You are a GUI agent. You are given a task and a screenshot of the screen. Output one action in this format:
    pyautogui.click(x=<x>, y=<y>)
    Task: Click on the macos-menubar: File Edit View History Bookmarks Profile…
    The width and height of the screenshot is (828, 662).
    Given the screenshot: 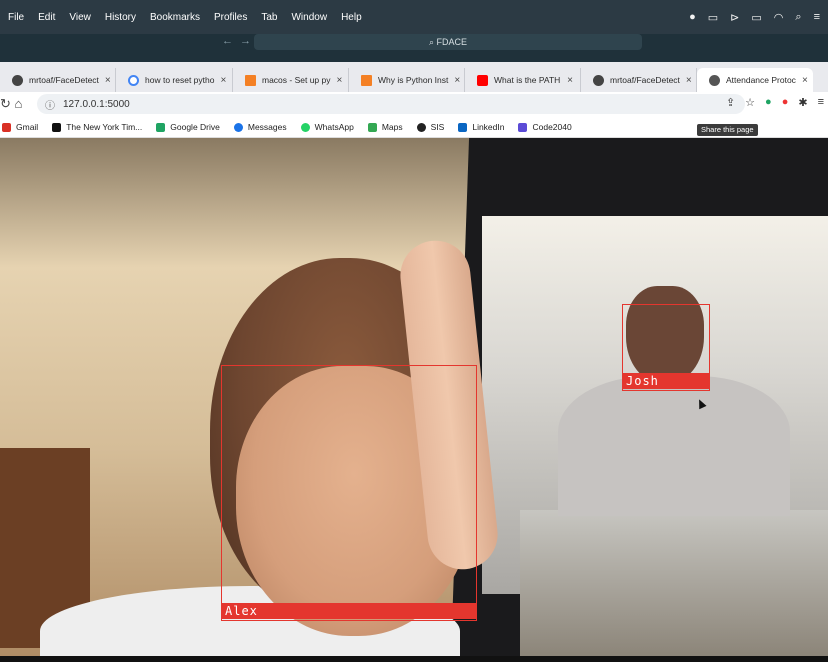 What is the action you would take?
    pyautogui.click(x=414, y=17)
    